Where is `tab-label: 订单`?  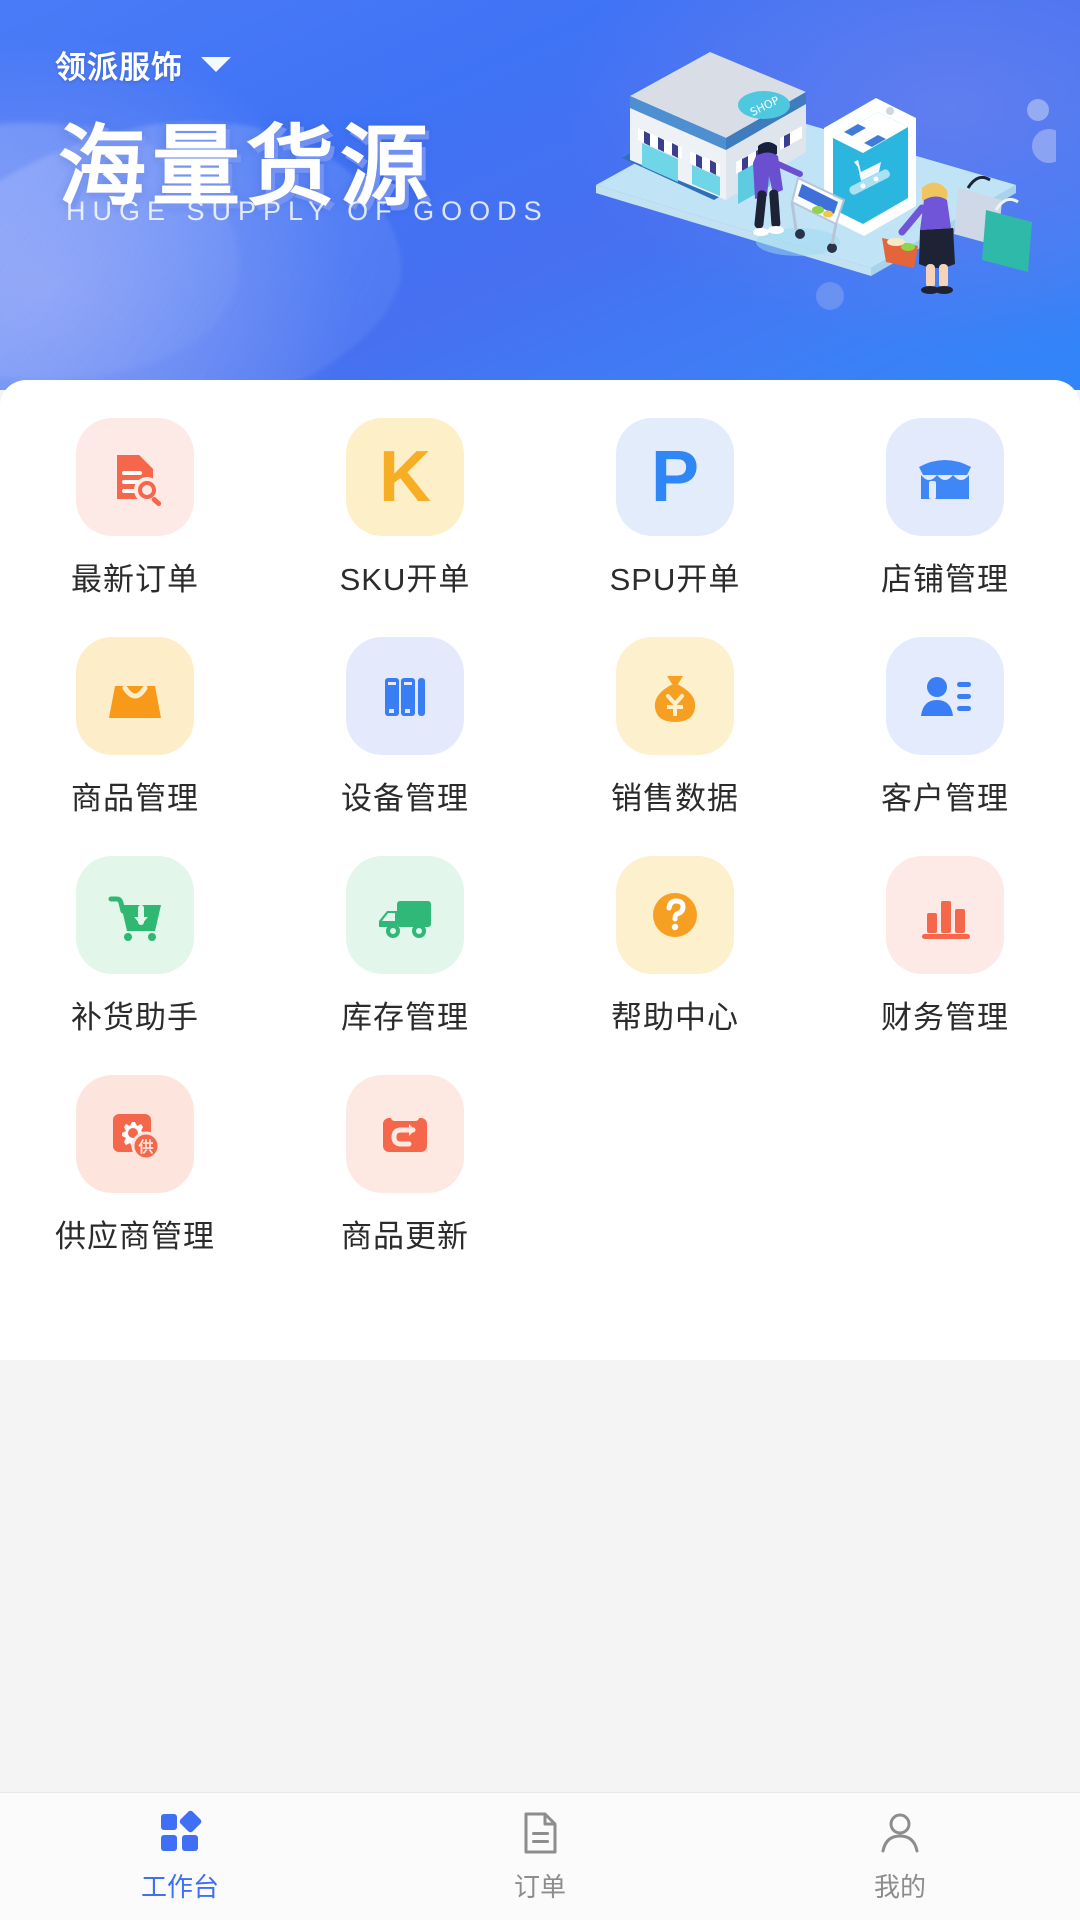
tab-label: 订单 is located at coordinates (539, 1887).